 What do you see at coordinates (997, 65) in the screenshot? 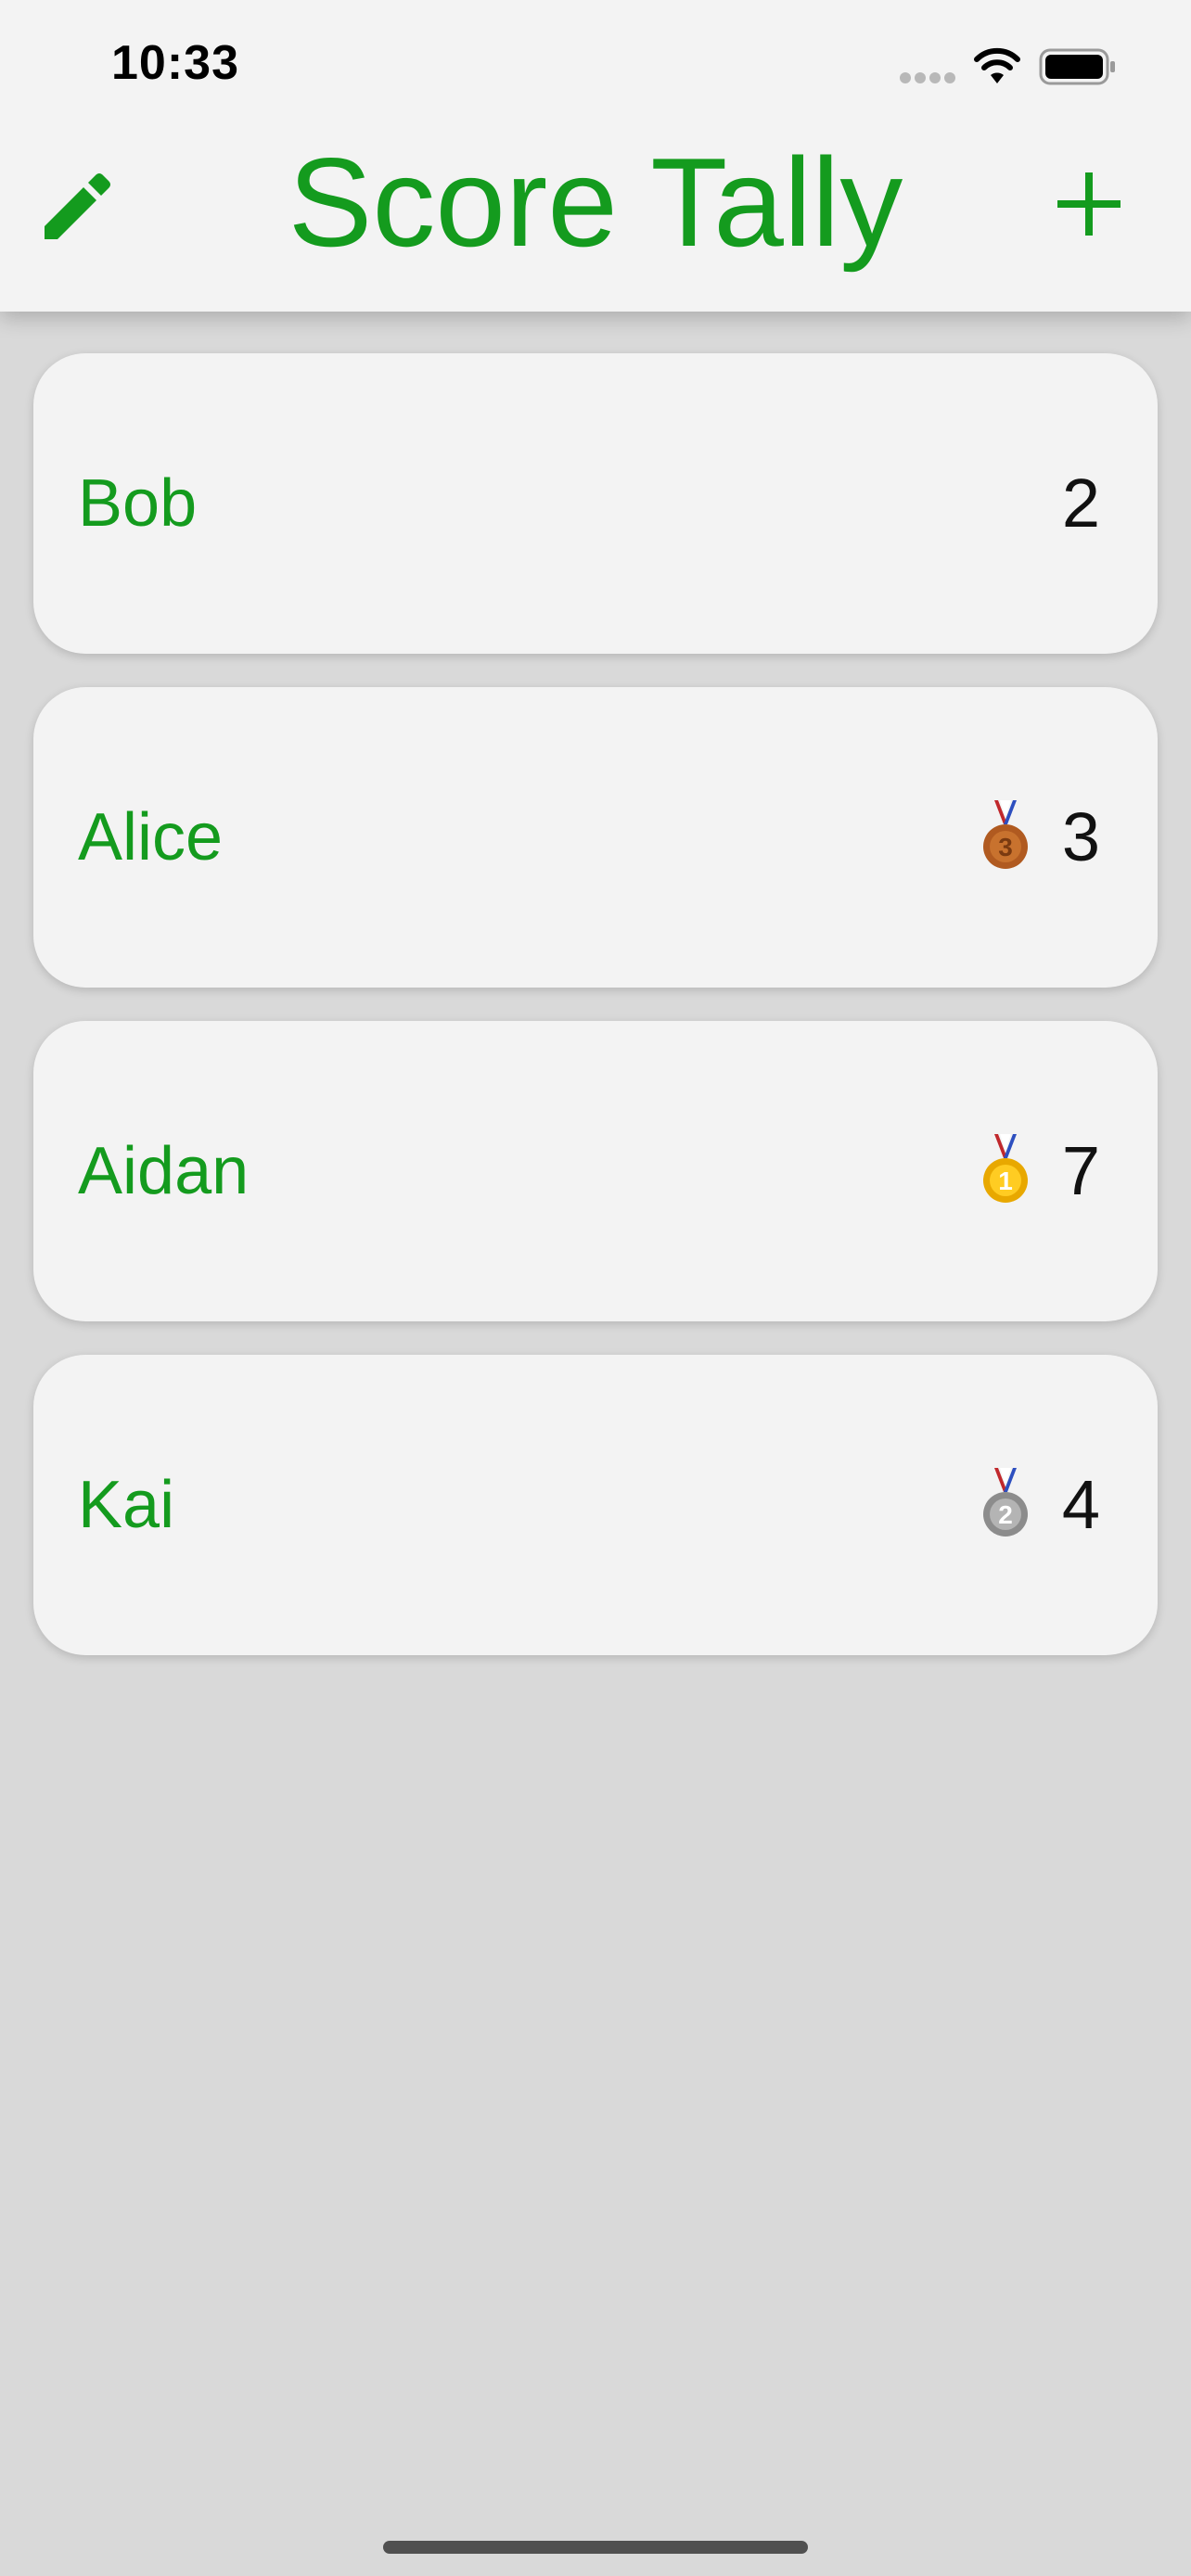
I see `wifi-icon` at bounding box center [997, 65].